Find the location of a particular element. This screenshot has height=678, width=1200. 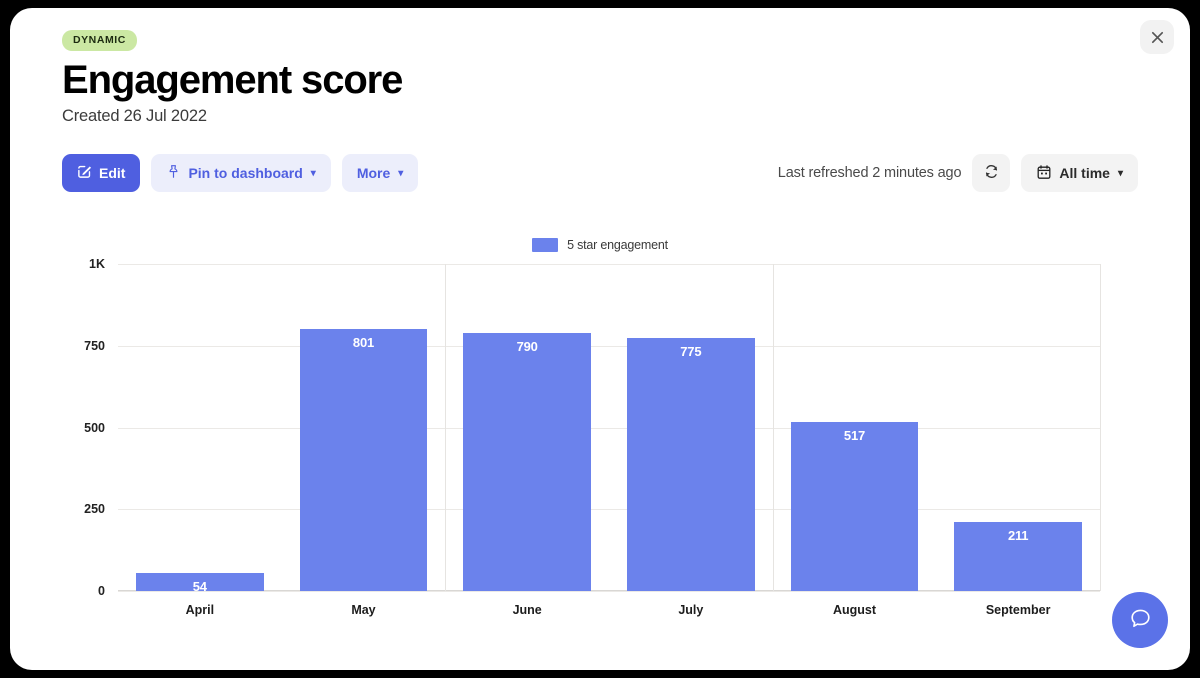

chart-bar-group: 775 July is located at coordinates (691, 440).